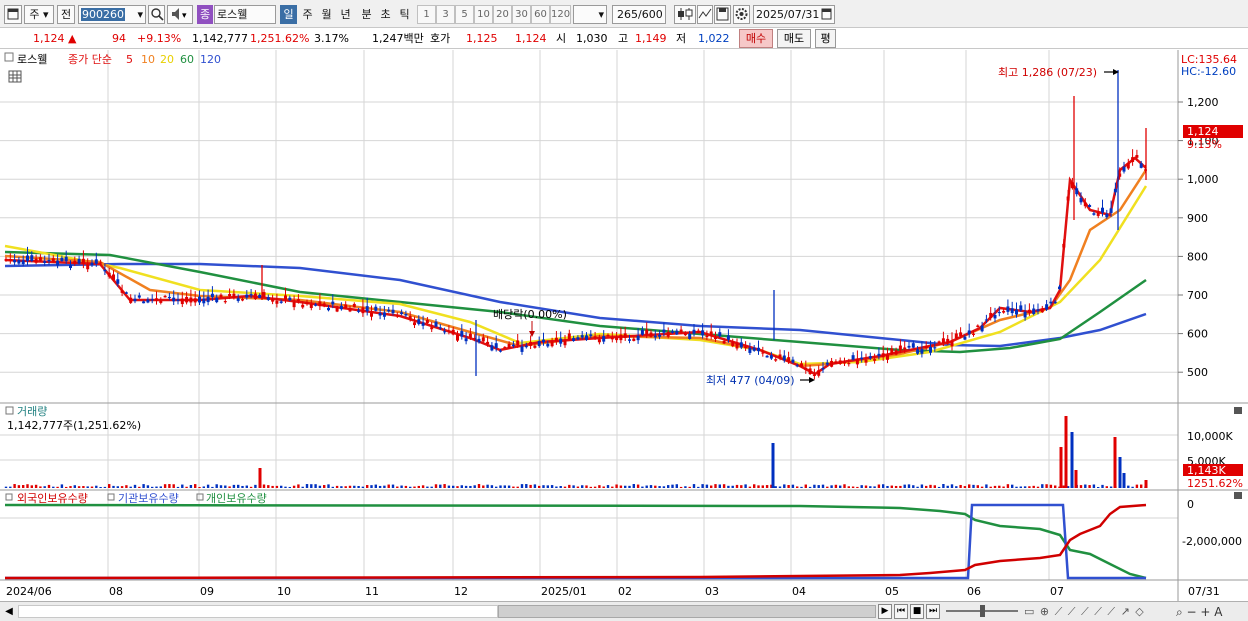  What do you see at coordinates (326, 14) in the screenshot?
I see `period-month: 월` at bounding box center [326, 14].